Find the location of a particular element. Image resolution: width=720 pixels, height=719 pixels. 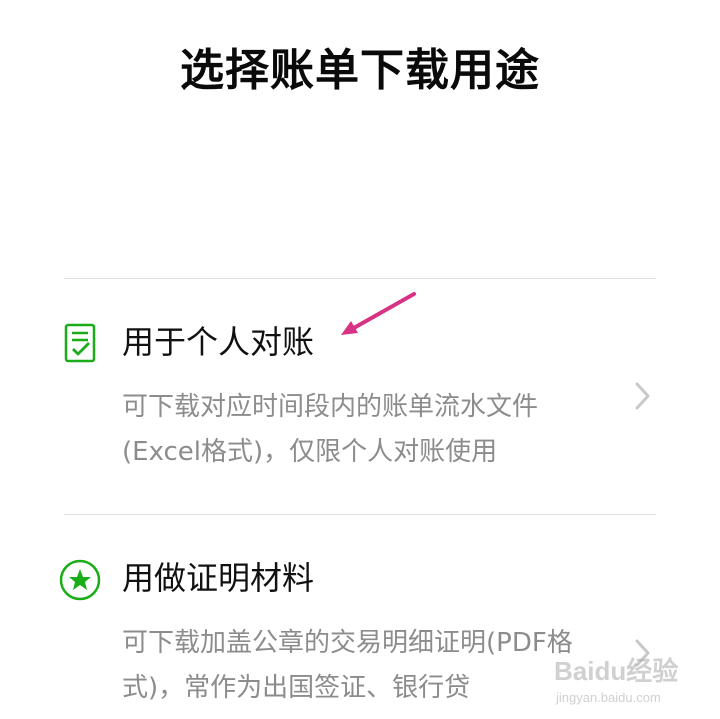

star-circle-icon is located at coordinates (80, 580).